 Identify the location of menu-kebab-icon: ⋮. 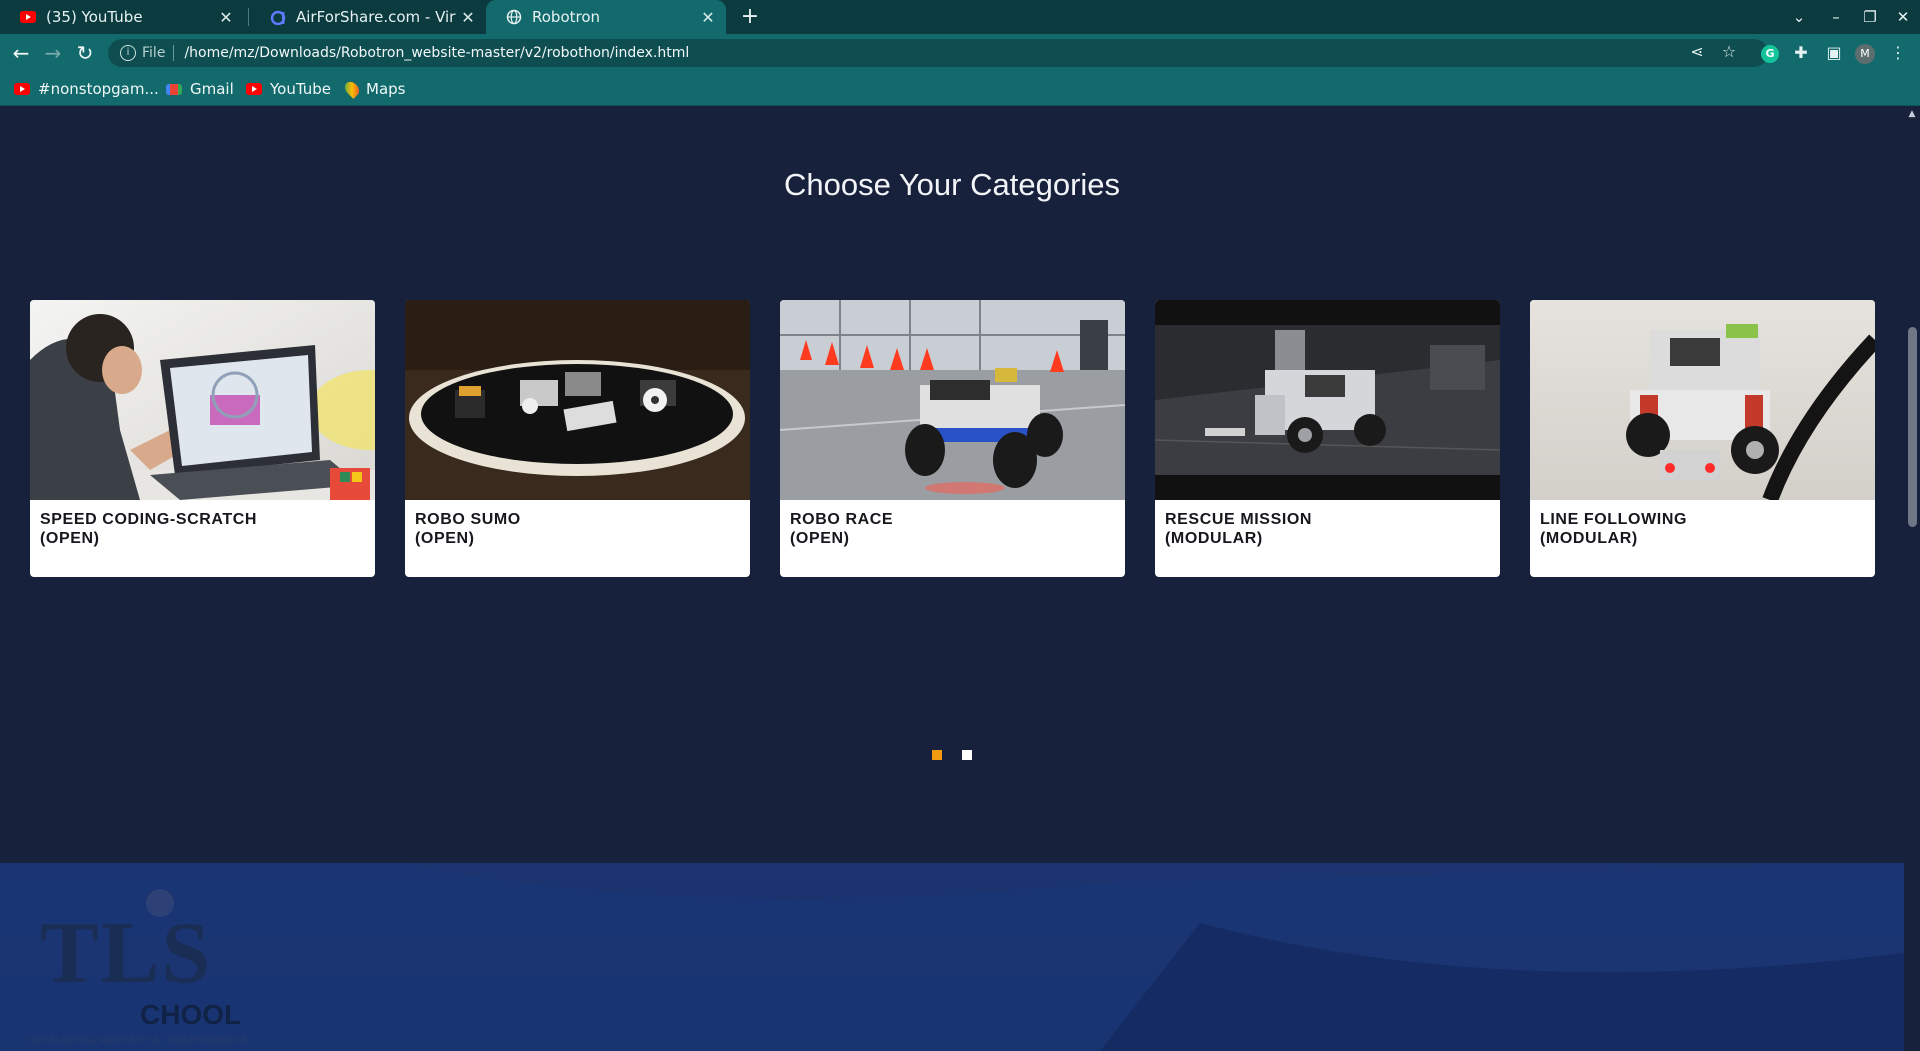
(1898, 53).